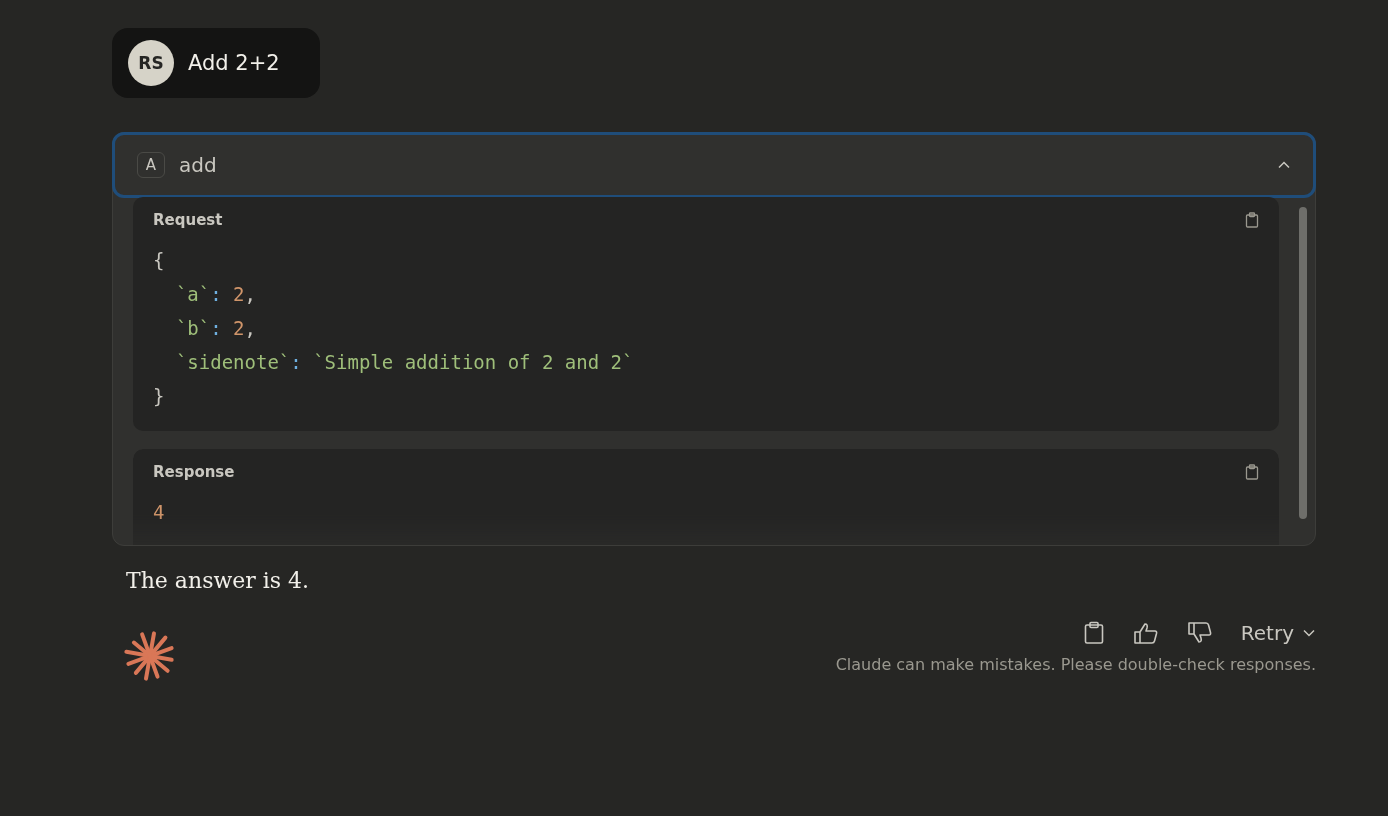 This screenshot has width=1388, height=816. I want to click on answer-text: The answer is 4., so click(218, 580).